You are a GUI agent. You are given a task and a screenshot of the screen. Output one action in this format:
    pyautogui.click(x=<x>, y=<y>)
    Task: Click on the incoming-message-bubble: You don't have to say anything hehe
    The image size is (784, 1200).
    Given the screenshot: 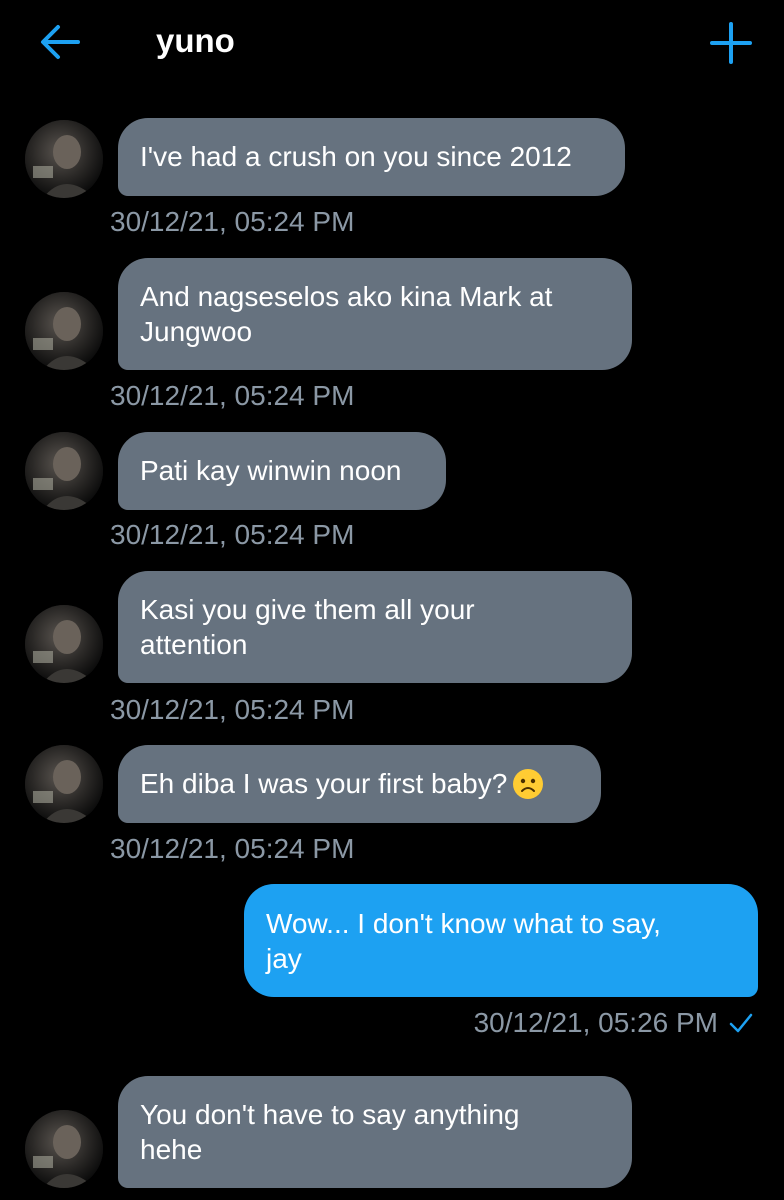 What is the action you would take?
    pyautogui.click(x=375, y=1132)
    